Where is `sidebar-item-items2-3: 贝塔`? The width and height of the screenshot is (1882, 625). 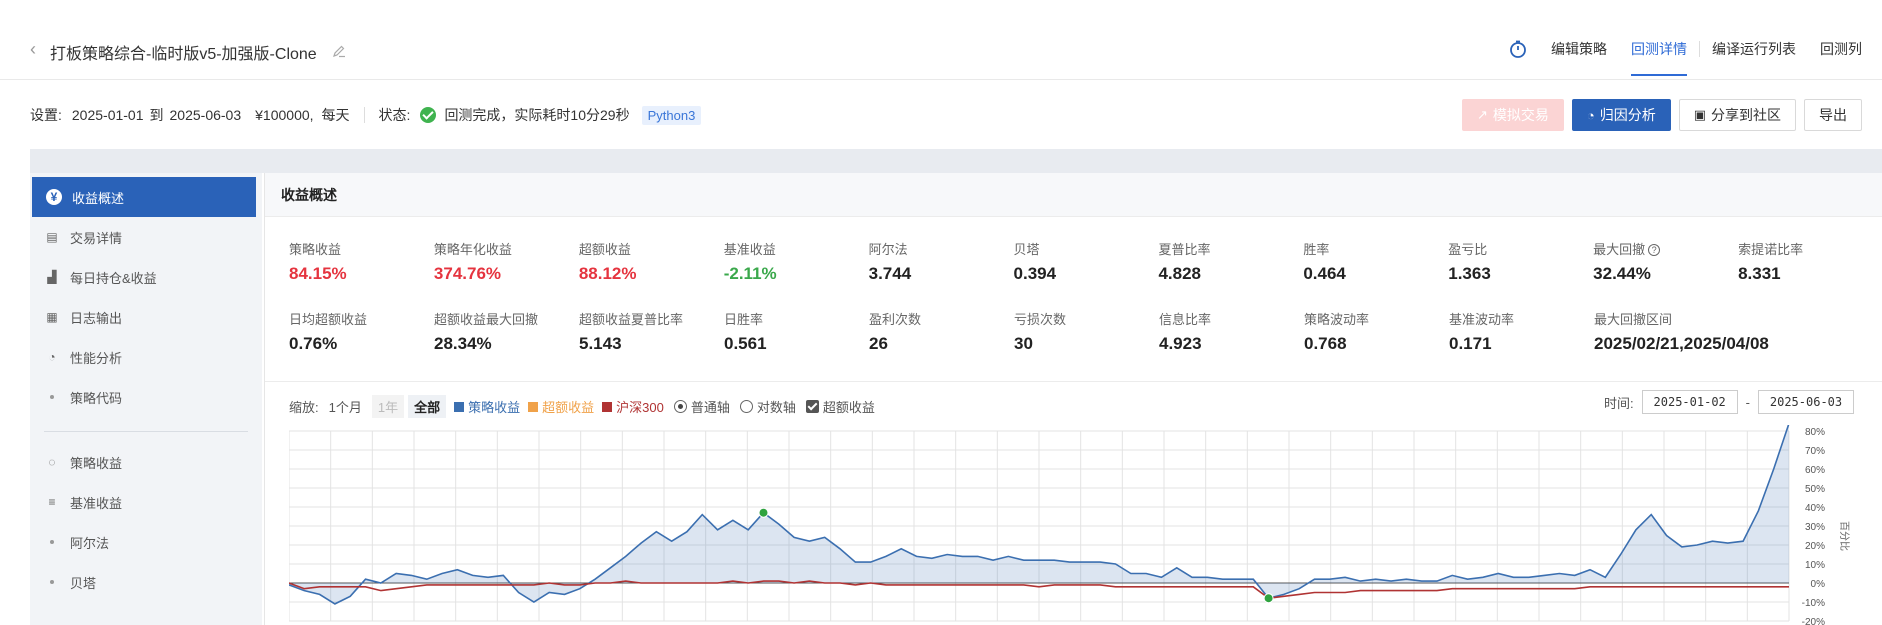 sidebar-item-items2-3: 贝塔 is located at coordinates (146, 582).